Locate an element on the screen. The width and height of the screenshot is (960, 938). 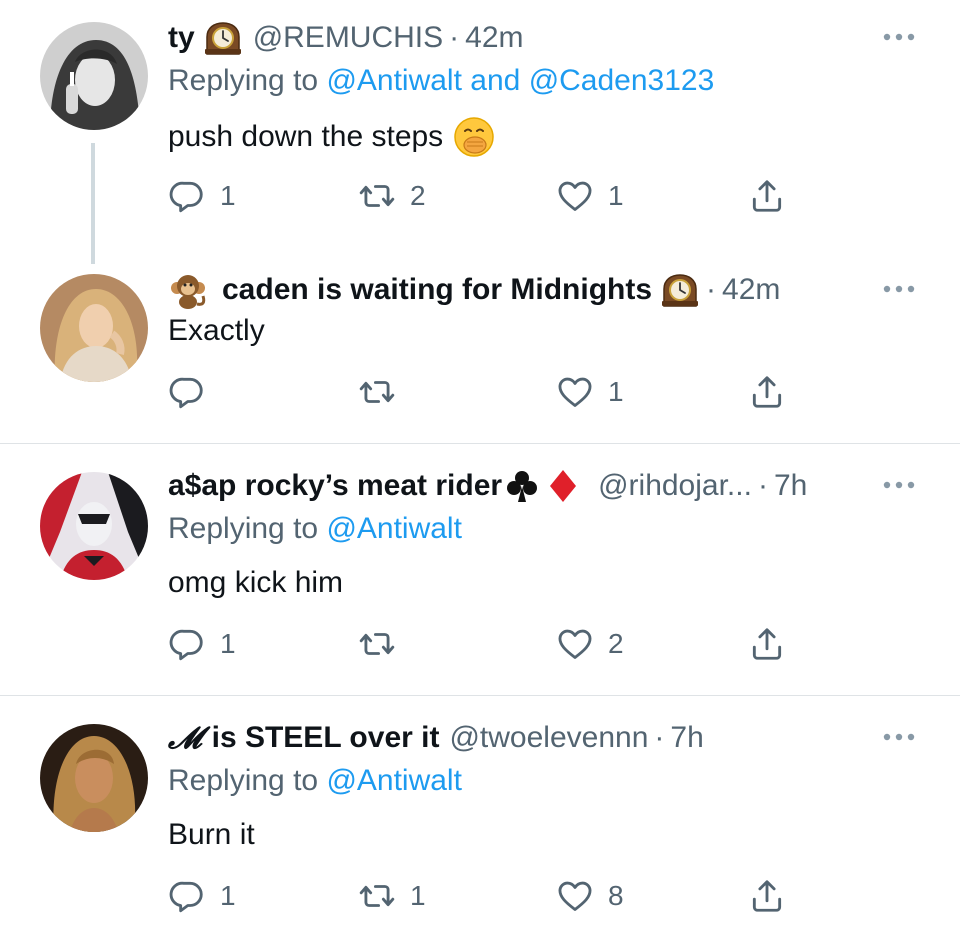
replying-to: Replying to @Antiwalt and @Caden3123 is located at coordinates (441, 81).